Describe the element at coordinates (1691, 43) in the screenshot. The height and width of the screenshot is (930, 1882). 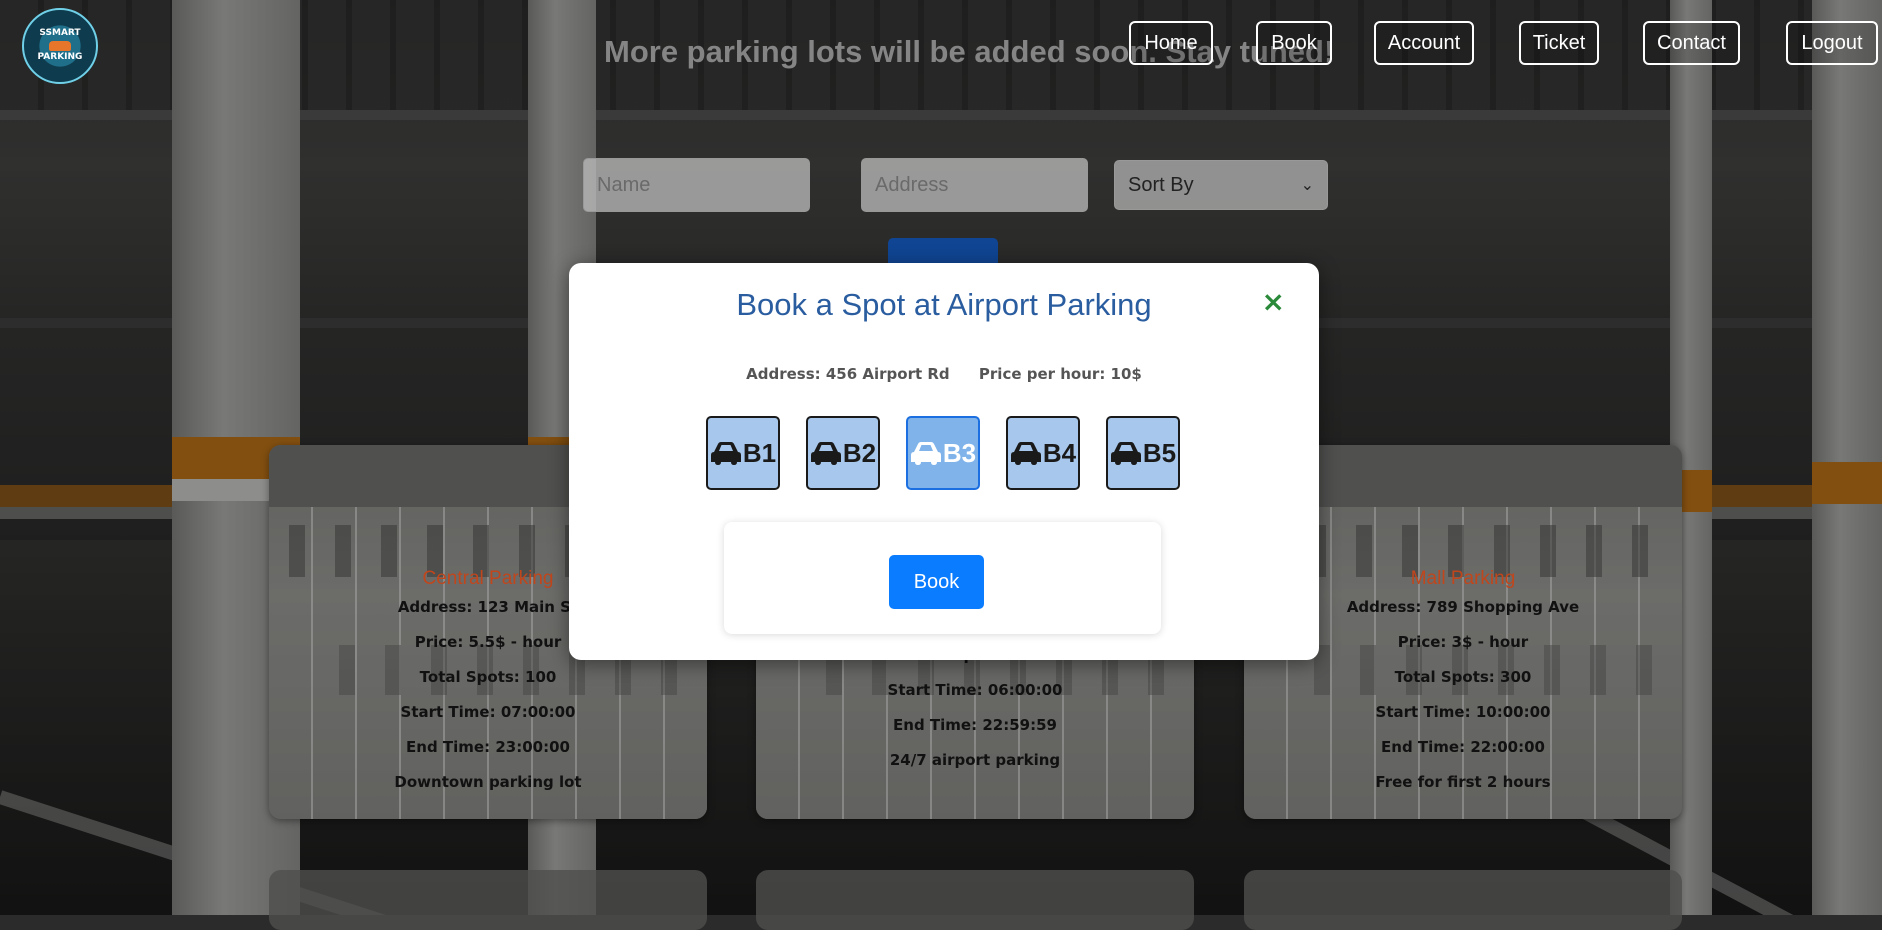
I see `nav-contact: Contact` at that location.